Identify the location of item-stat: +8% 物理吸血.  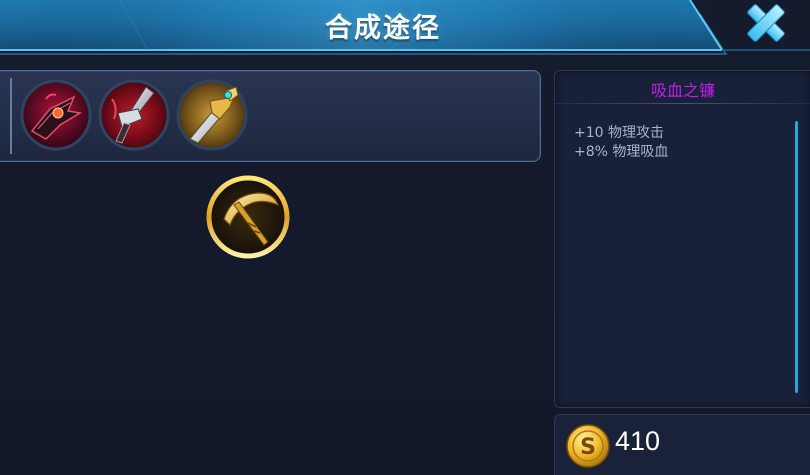
(621, 152).